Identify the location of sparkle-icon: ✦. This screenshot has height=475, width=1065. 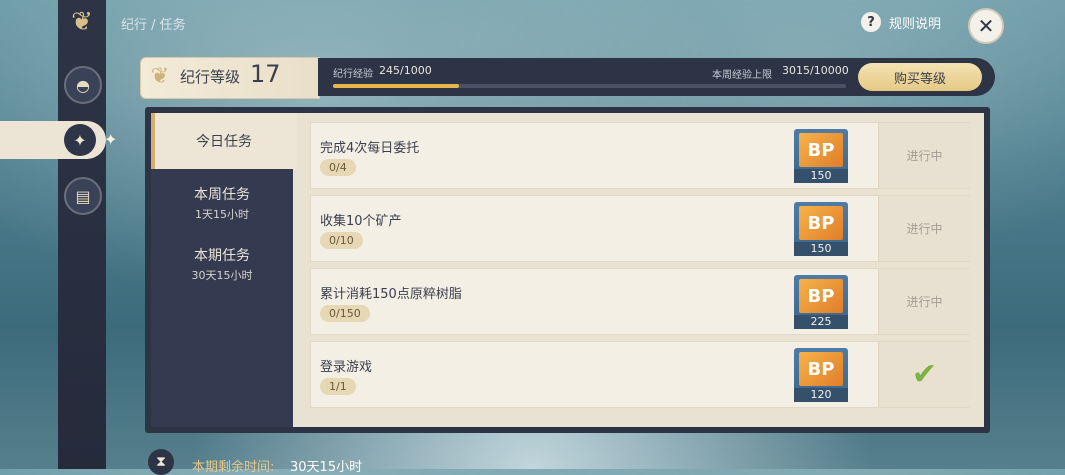
(111, 139).